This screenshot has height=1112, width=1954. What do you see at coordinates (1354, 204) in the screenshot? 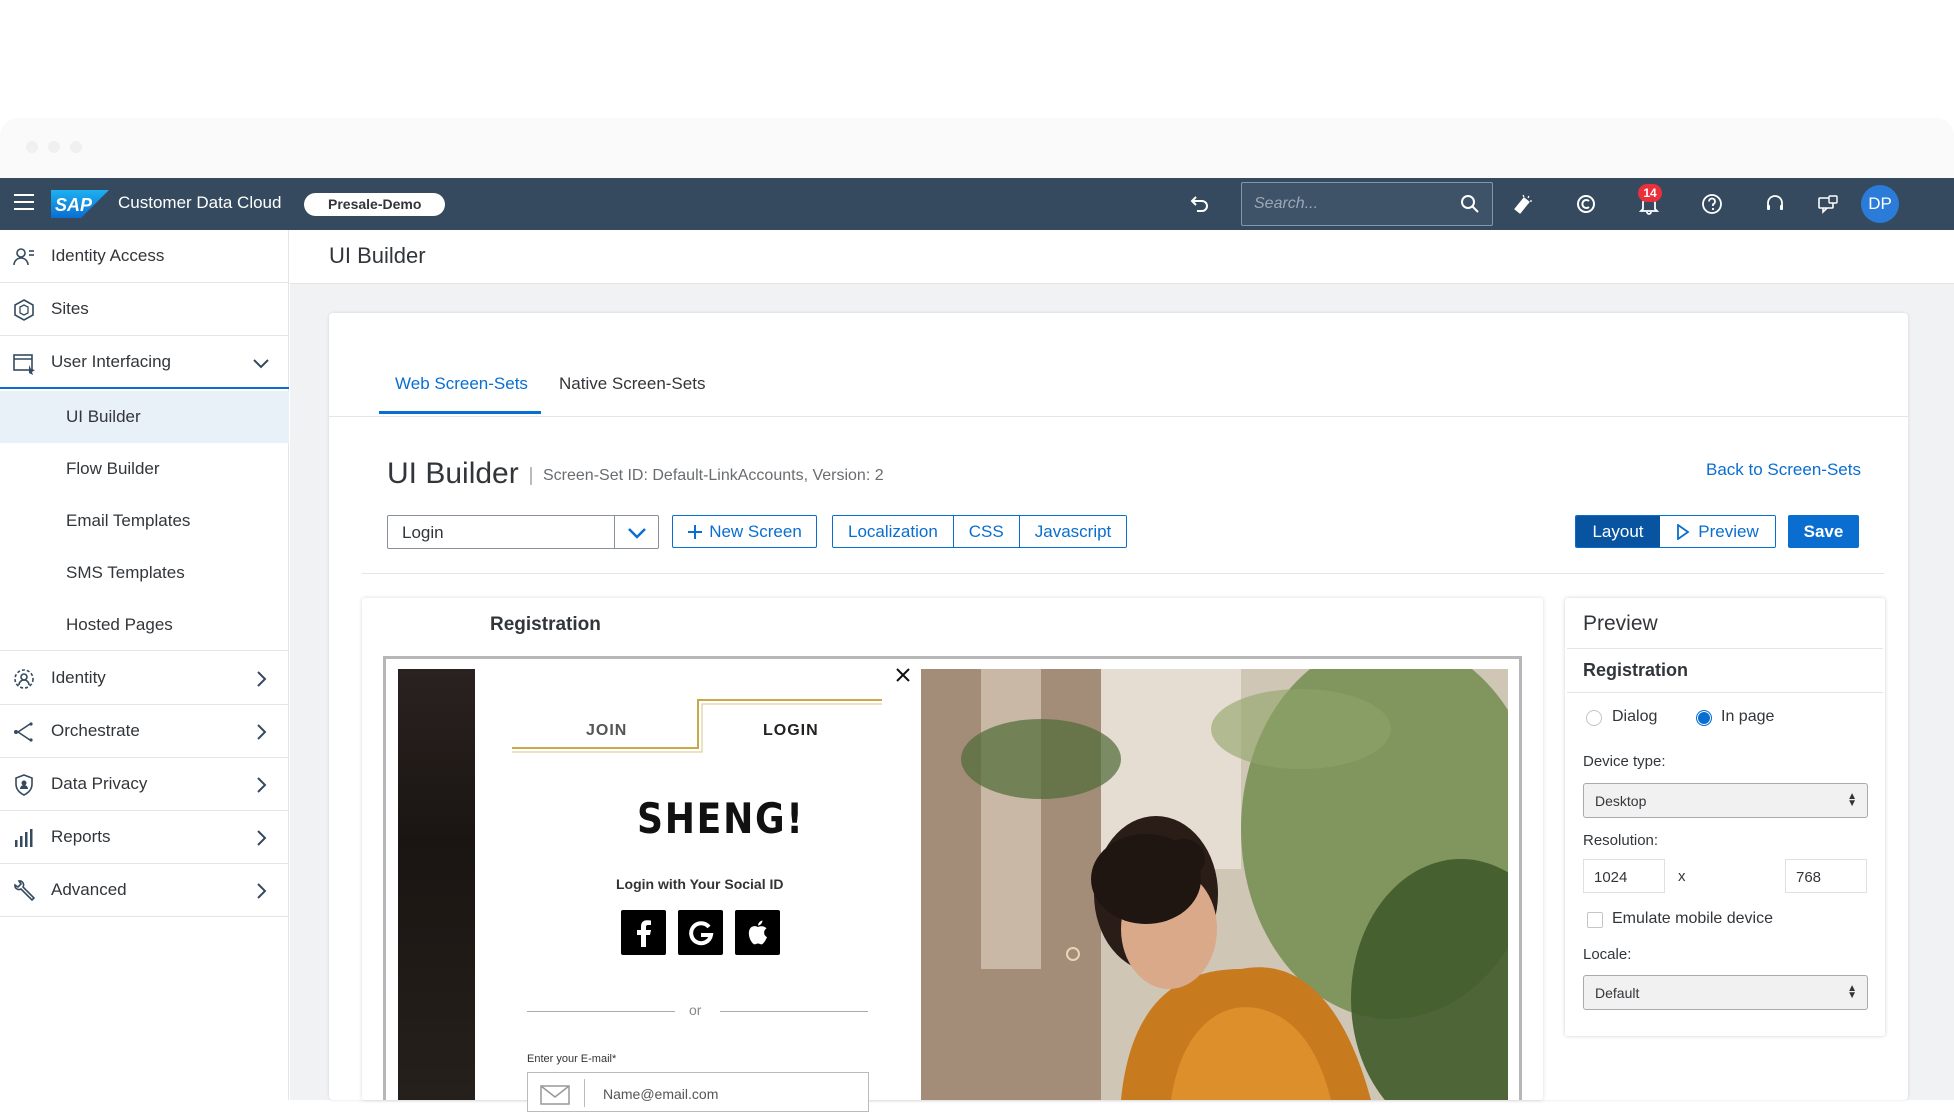
I see `search-input` at bounding box center [1354, 204].